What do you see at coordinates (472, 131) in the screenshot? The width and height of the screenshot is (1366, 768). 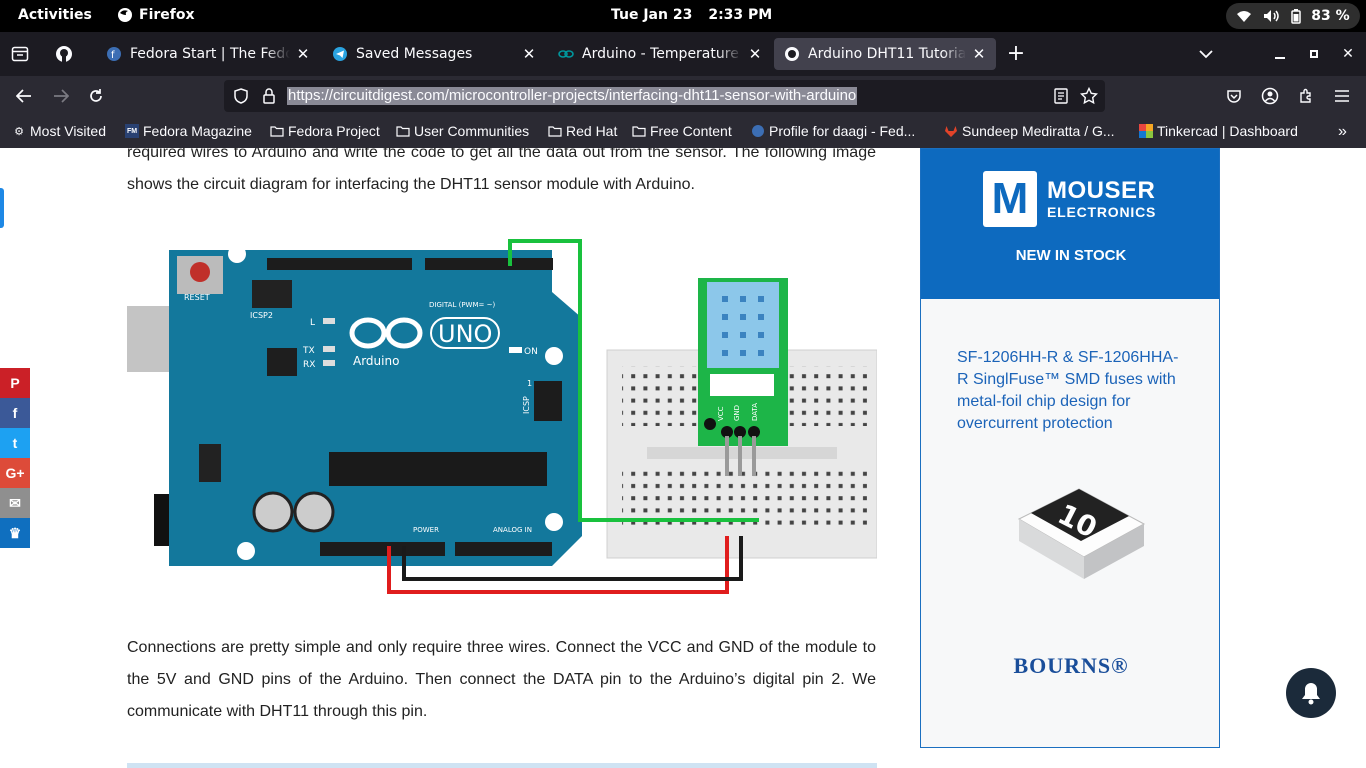 I see `bookmark-label: User Communities` at bounding box center [472, 131].